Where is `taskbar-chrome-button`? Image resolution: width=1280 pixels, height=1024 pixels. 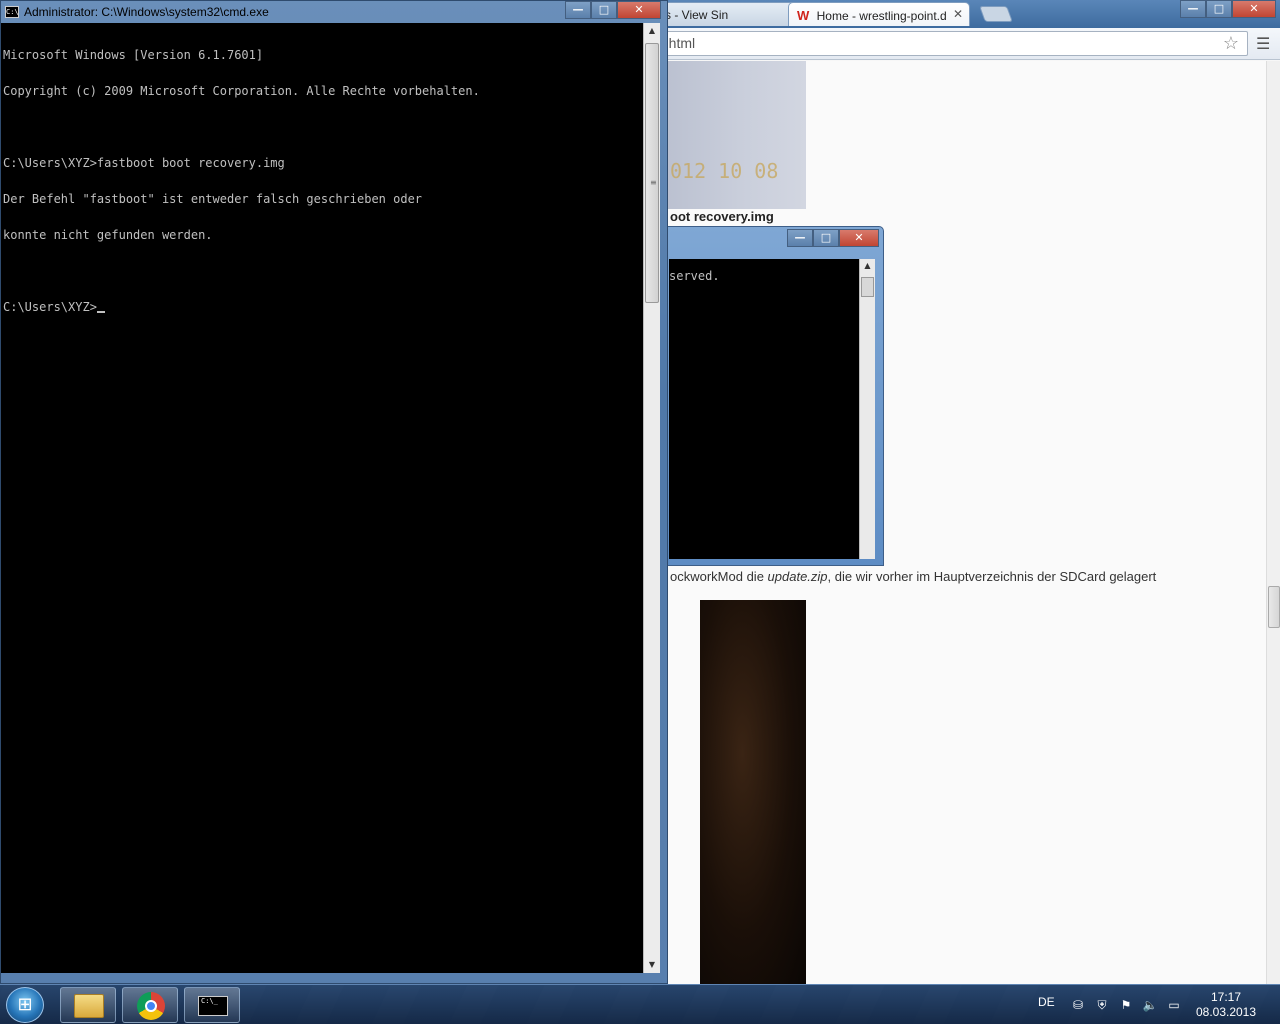 taskbar-chrome-button is located at coordinates (150, 1005).